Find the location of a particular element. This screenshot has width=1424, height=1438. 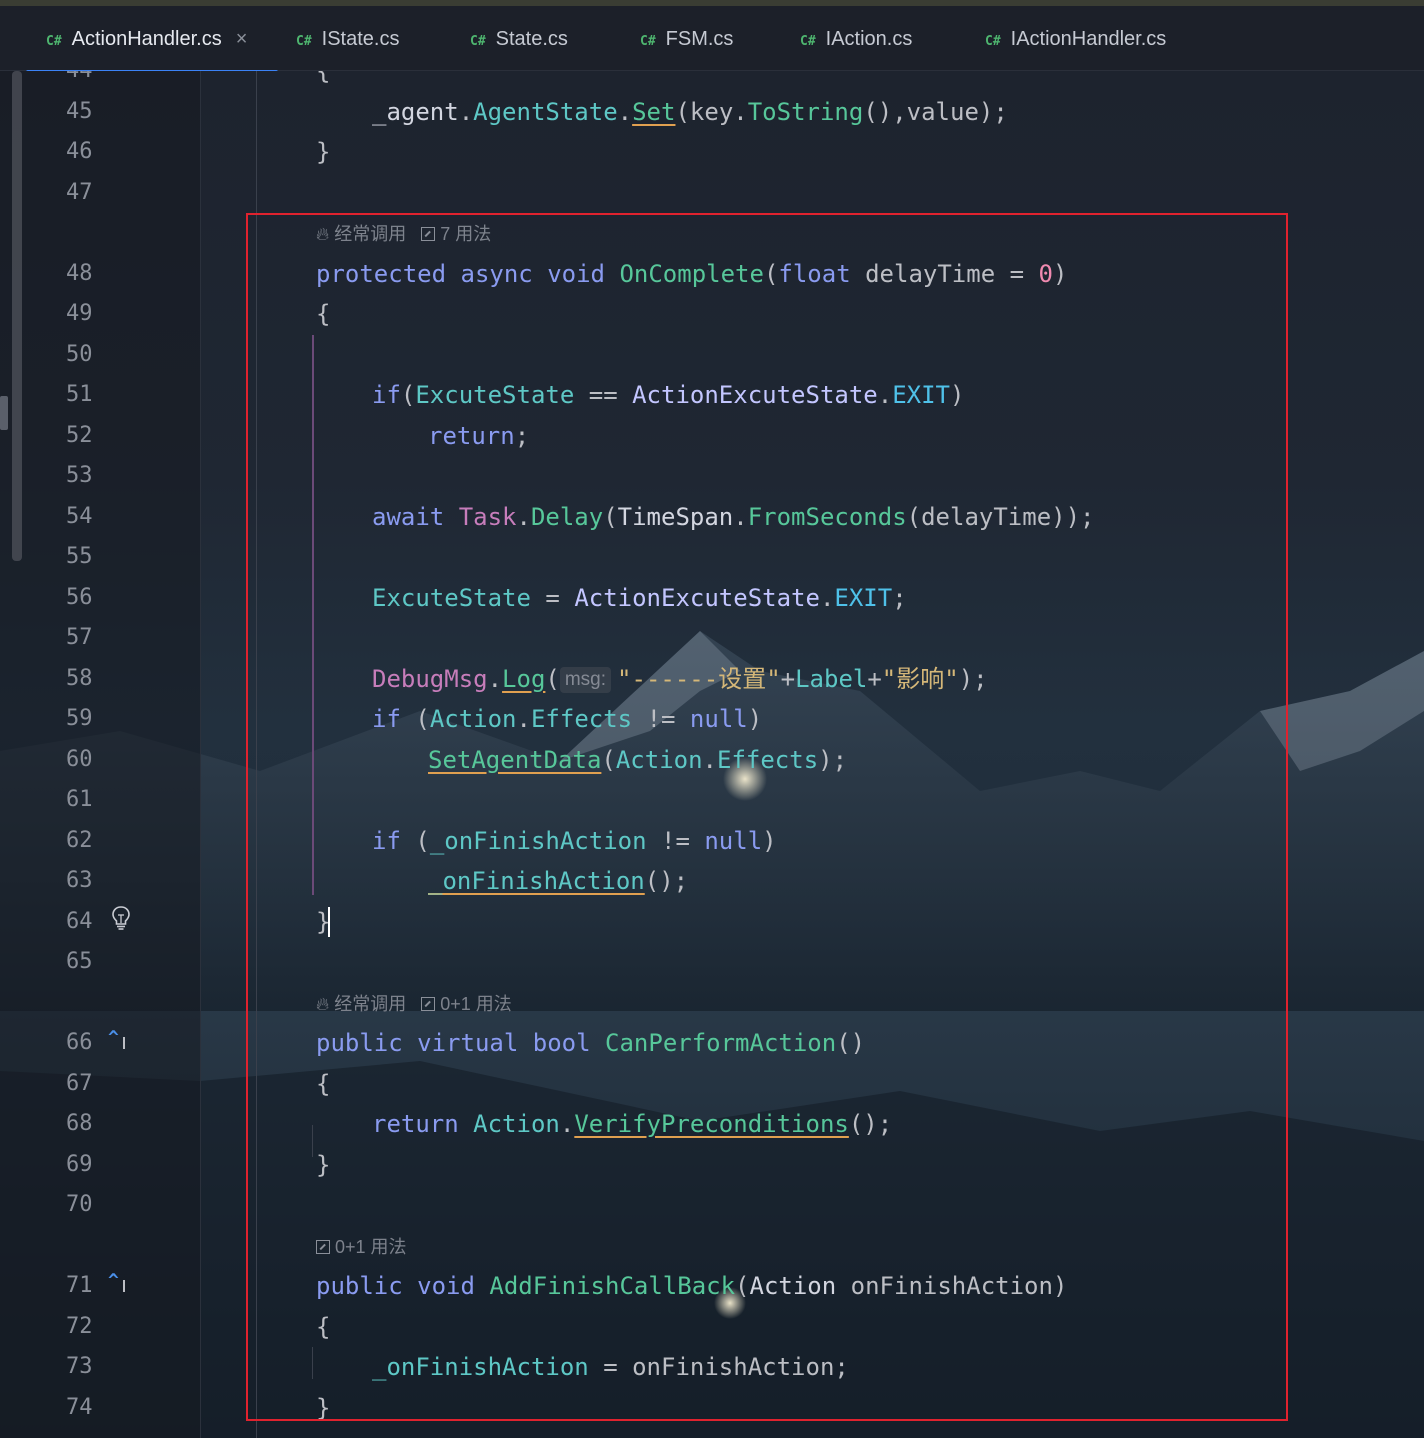

code-line-55: 55 is located at coordinates (712, 557).